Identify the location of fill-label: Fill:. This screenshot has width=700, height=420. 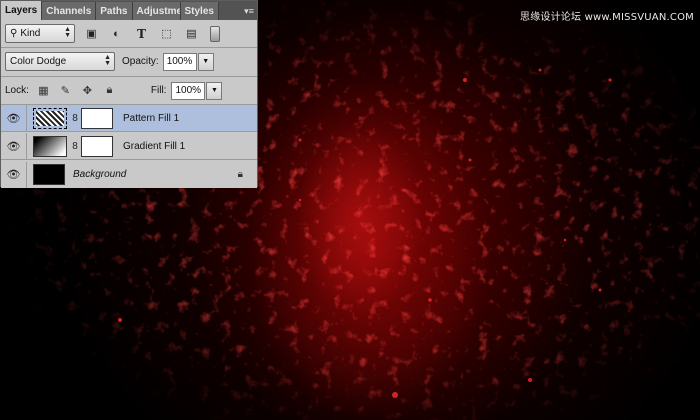
(158, 90).